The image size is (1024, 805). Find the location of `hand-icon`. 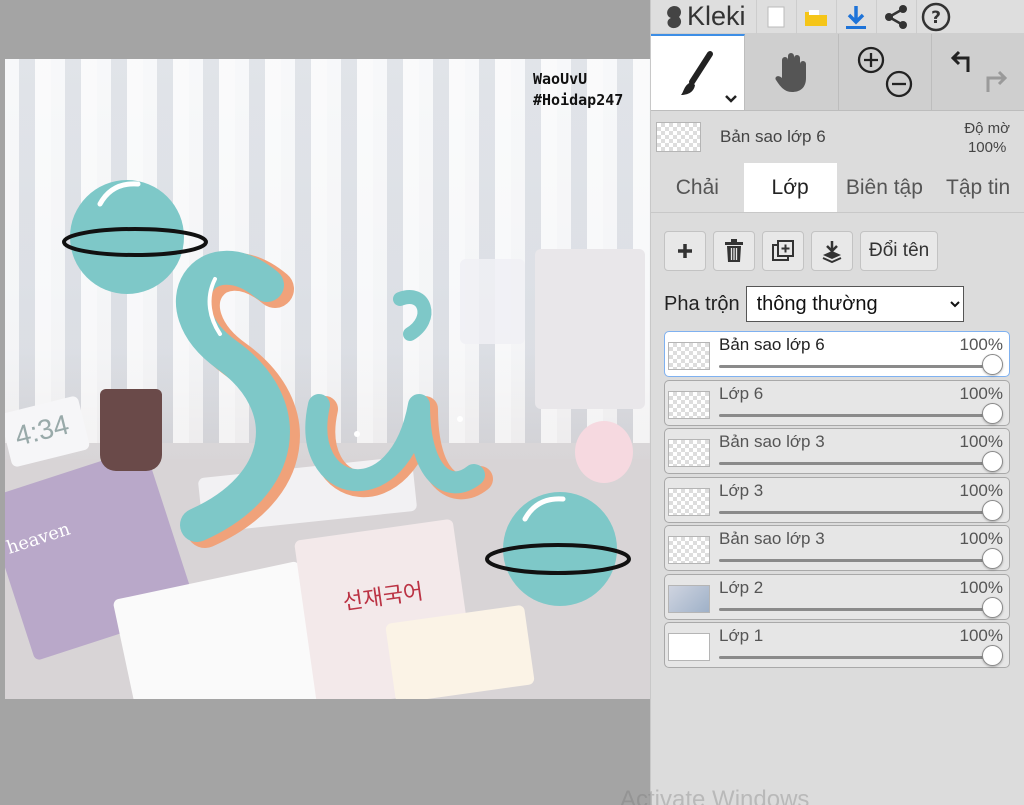

hand-icon is located at coordinates (790, 72).